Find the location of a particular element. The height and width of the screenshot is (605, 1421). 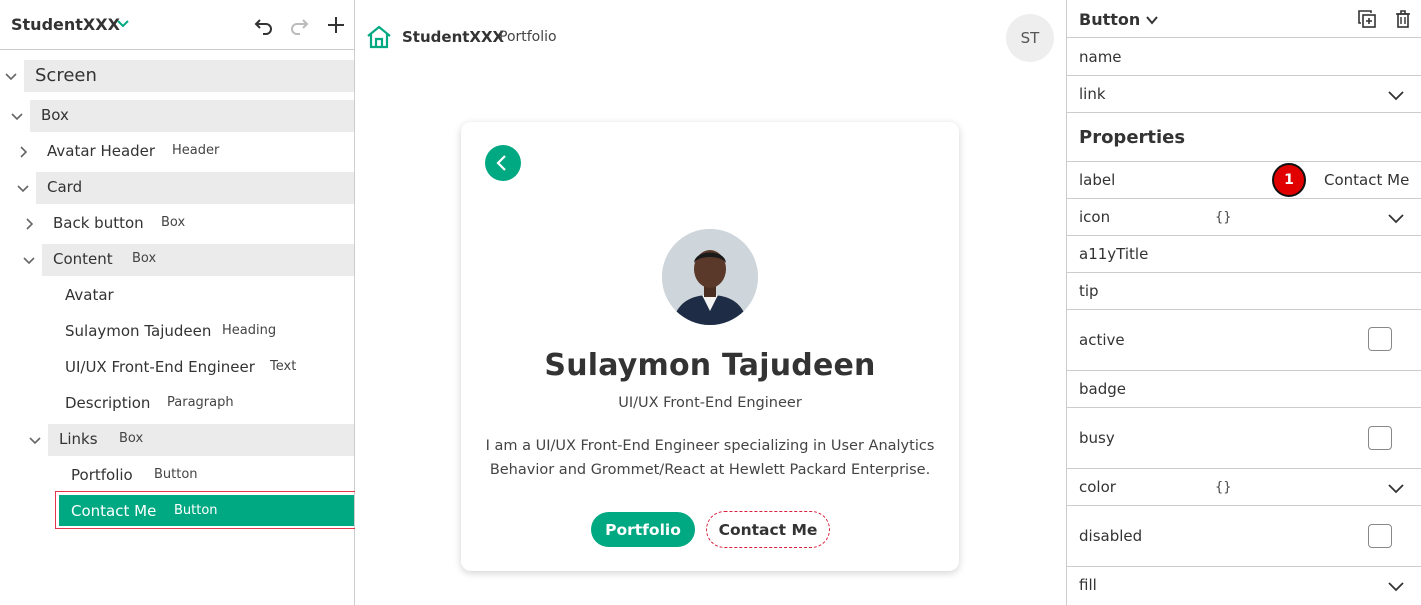

prop-row-color: color {} is located at coordinates (1244, 487).